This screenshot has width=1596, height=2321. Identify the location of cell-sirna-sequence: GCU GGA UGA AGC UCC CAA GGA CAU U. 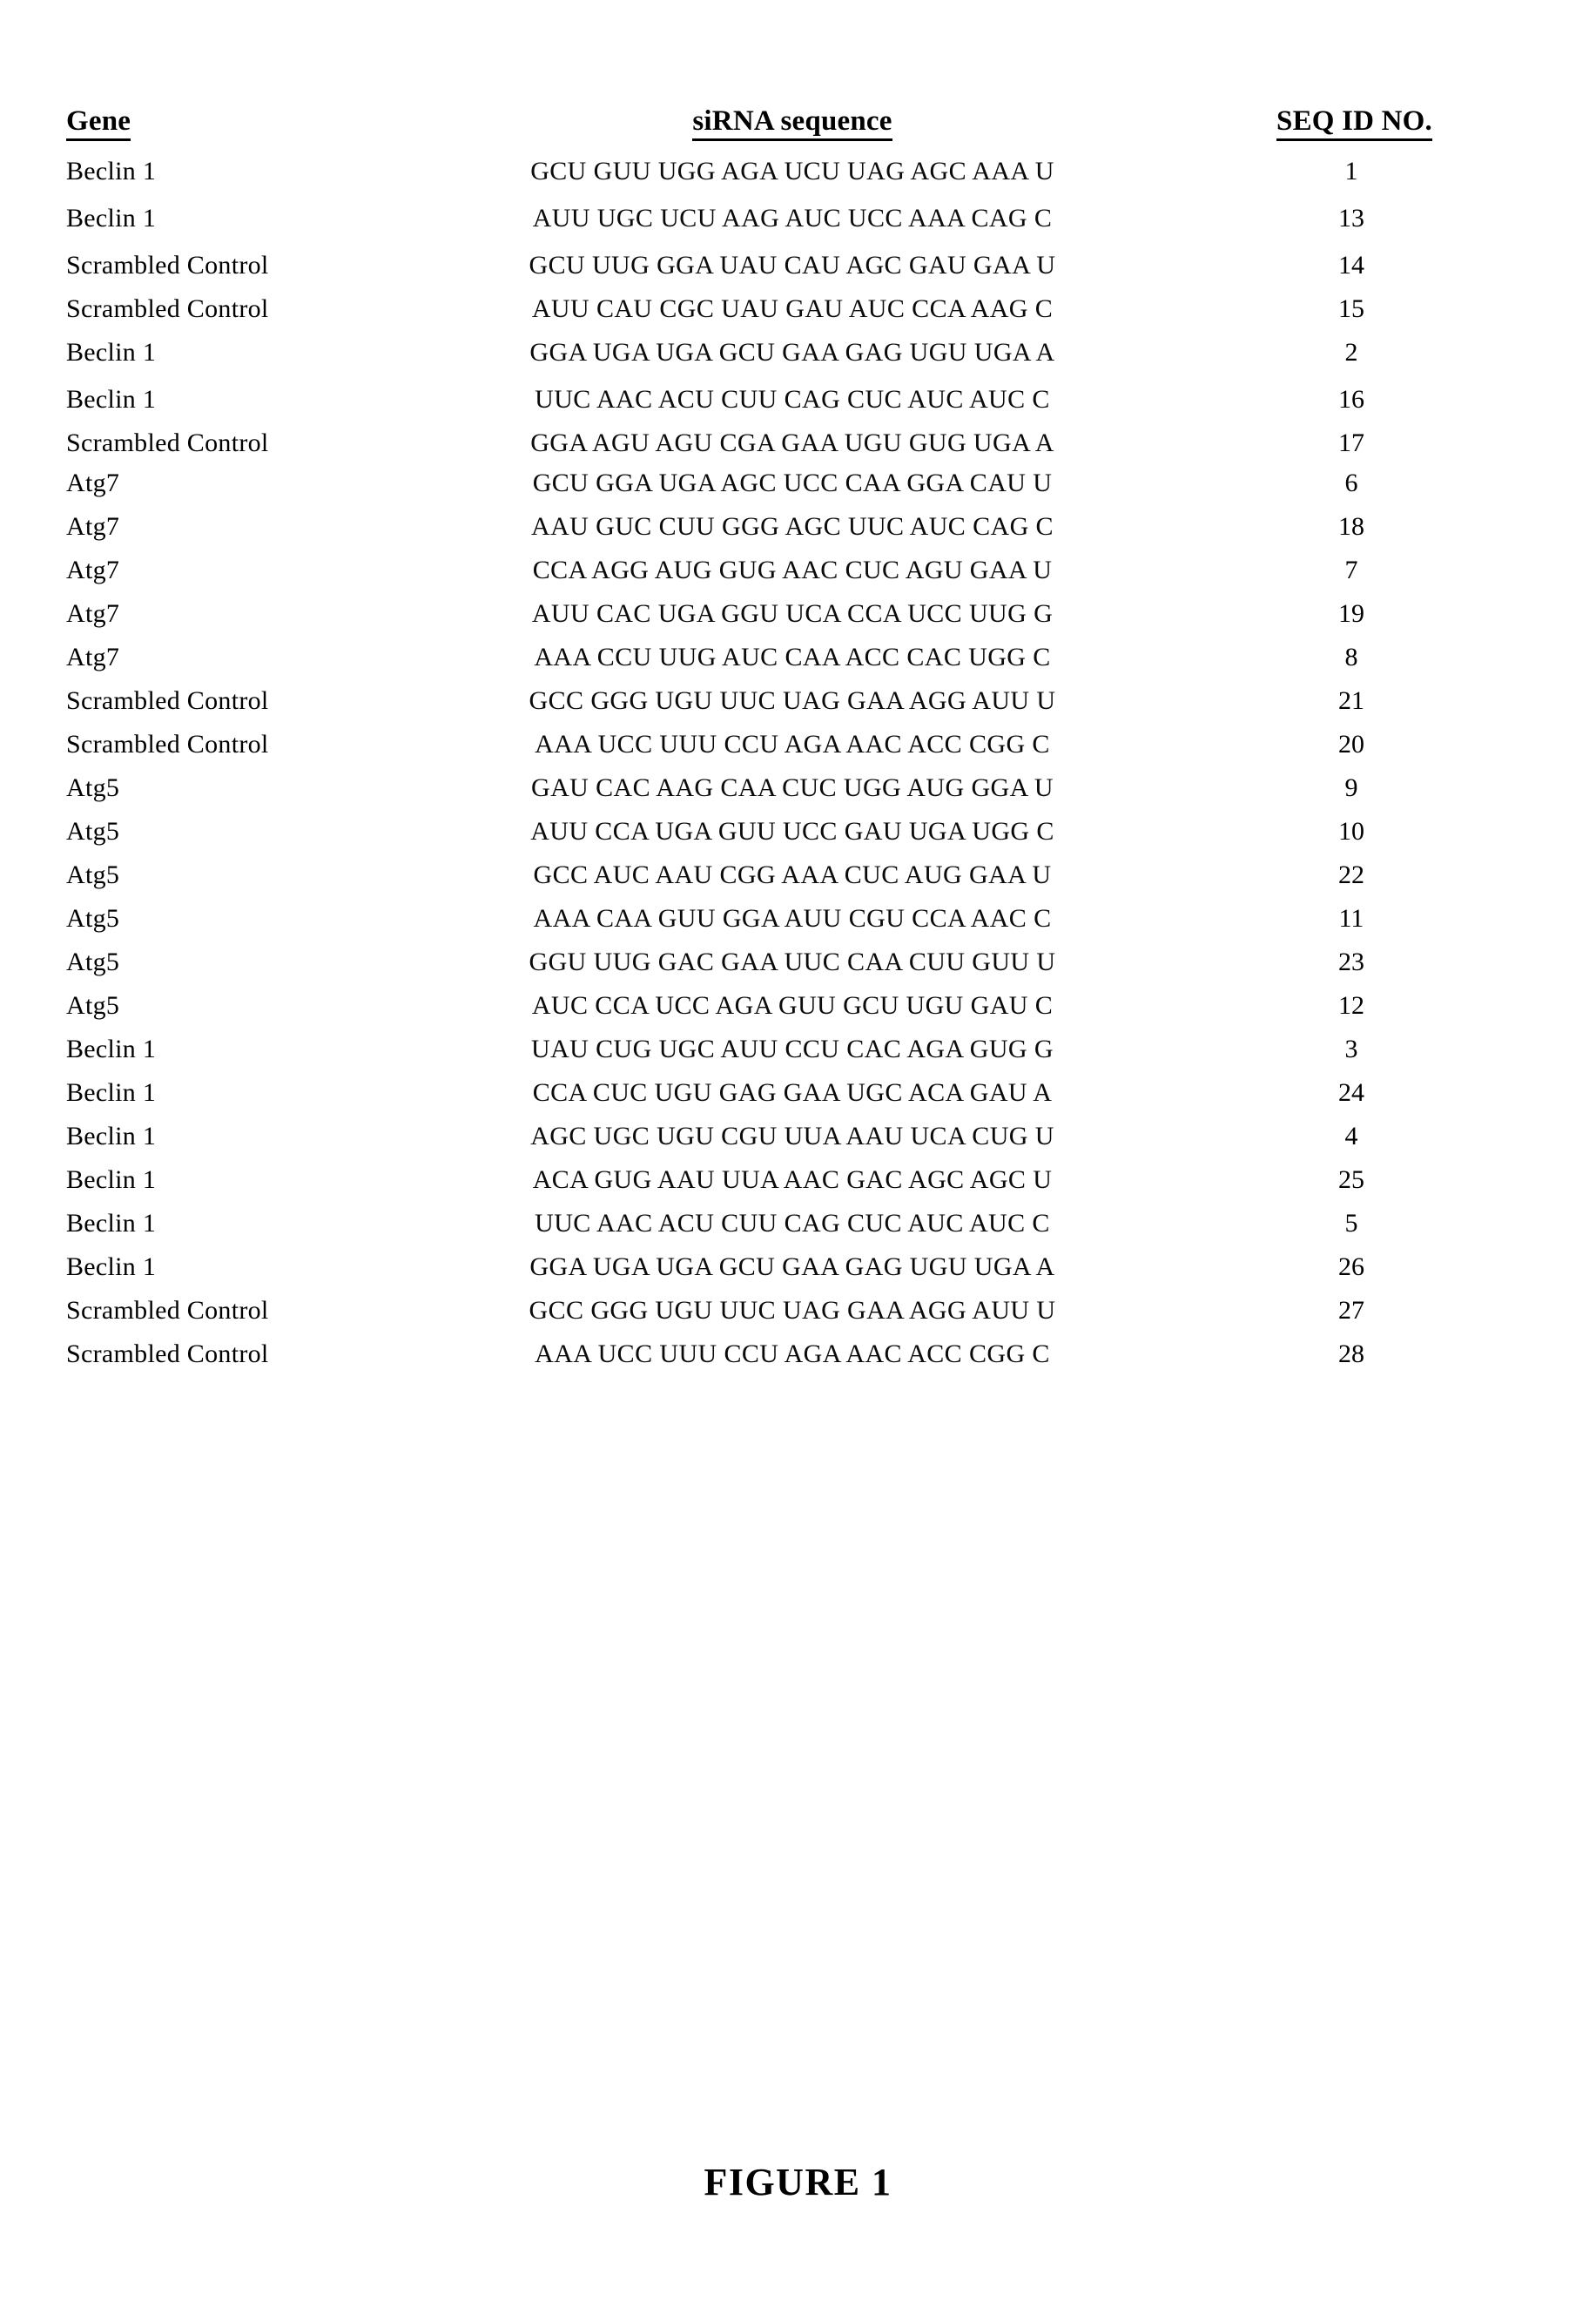
(792, 483).